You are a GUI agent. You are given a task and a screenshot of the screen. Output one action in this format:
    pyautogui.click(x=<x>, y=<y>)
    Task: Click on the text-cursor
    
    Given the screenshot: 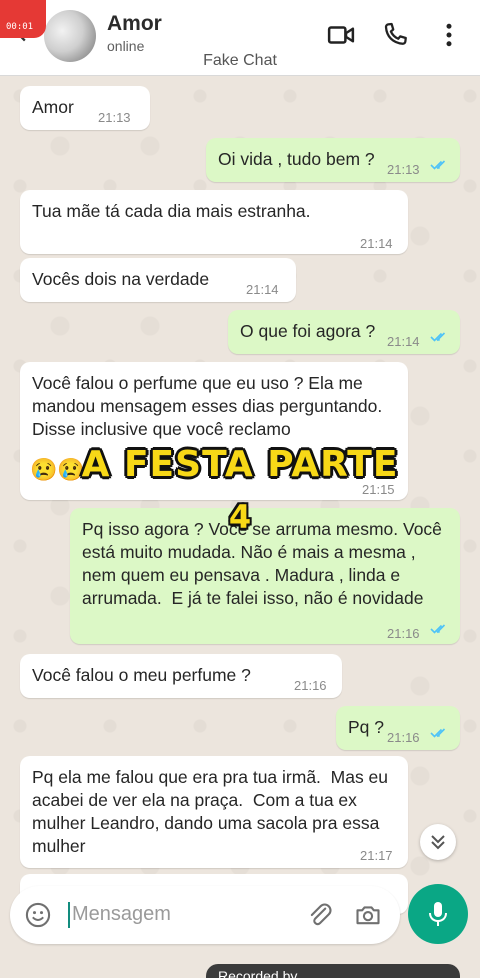 What is the action you would take?
    pyautogui.click(x=69, y=915)
    